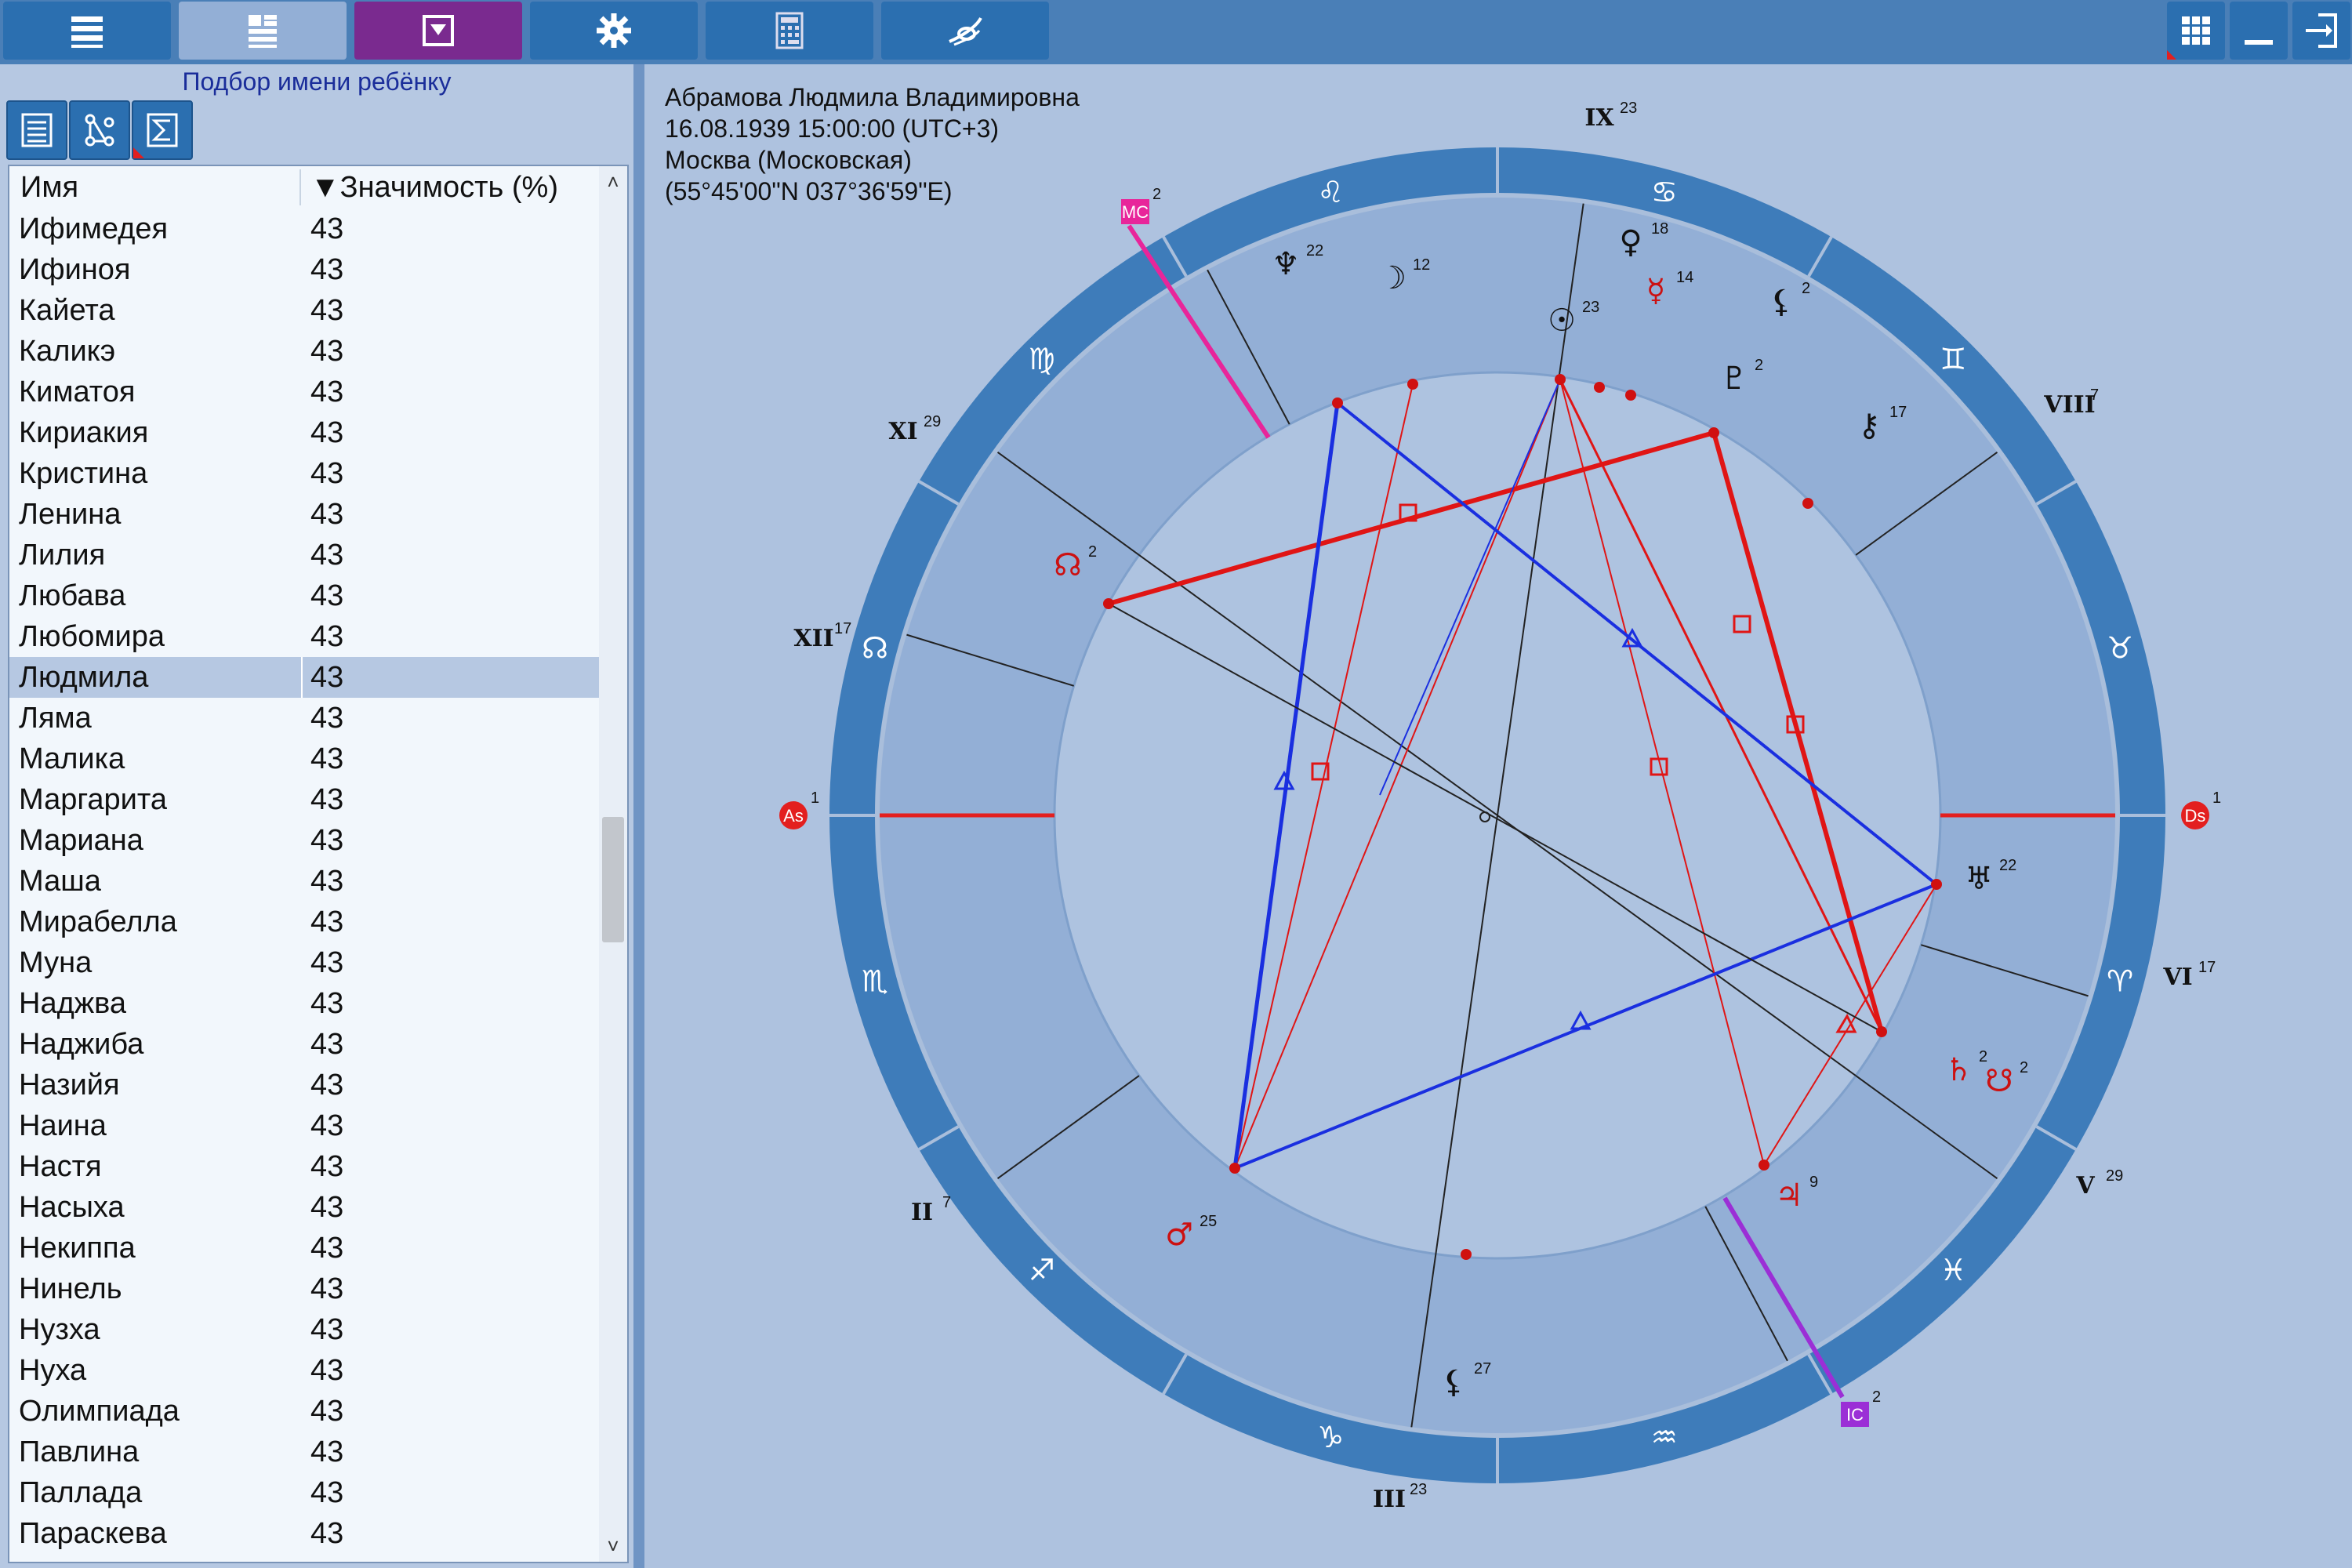  What do you see at coordinates (2207, 967) in the screenshot?
I see `house-degree: 17` at bounding box center [2207, 967].